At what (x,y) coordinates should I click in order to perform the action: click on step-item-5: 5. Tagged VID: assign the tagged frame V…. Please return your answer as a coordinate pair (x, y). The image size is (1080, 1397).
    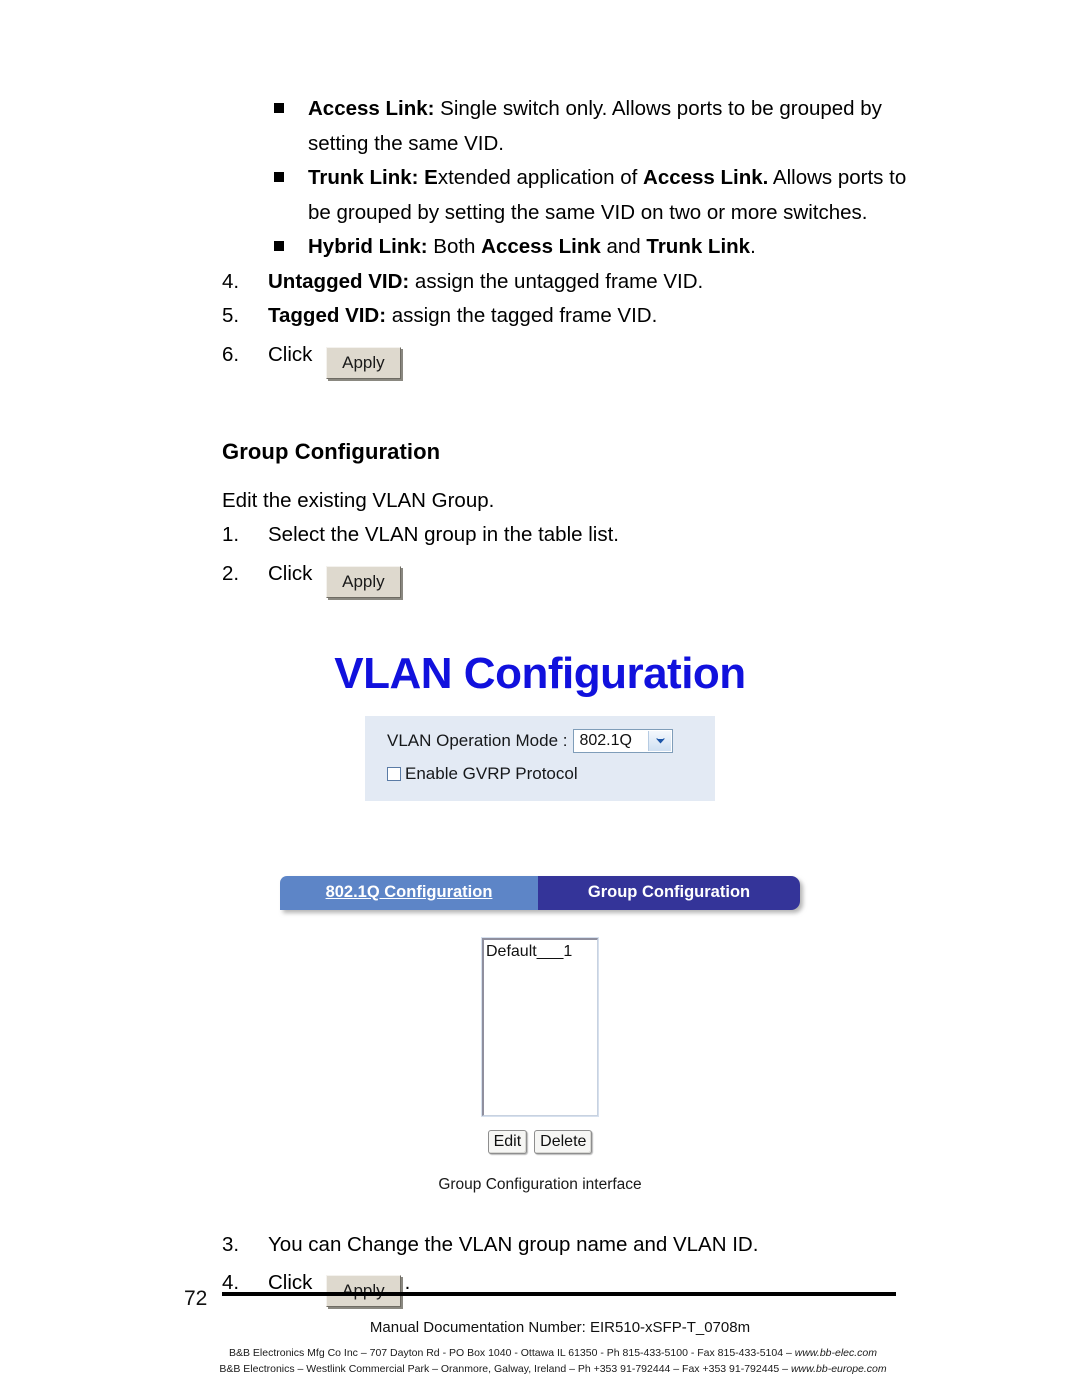
    Looking at the image, I should click on (567, 316).